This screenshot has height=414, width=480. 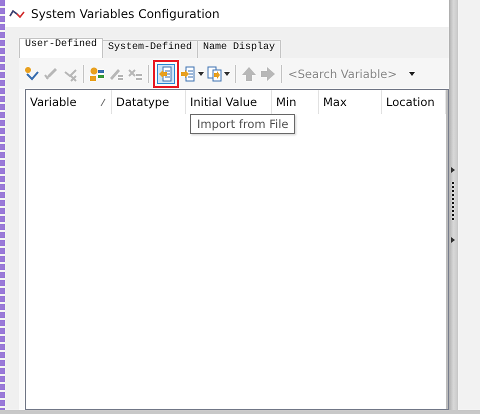 I want to click on search-field: <Search Variable>, so click(x=347, y=74).